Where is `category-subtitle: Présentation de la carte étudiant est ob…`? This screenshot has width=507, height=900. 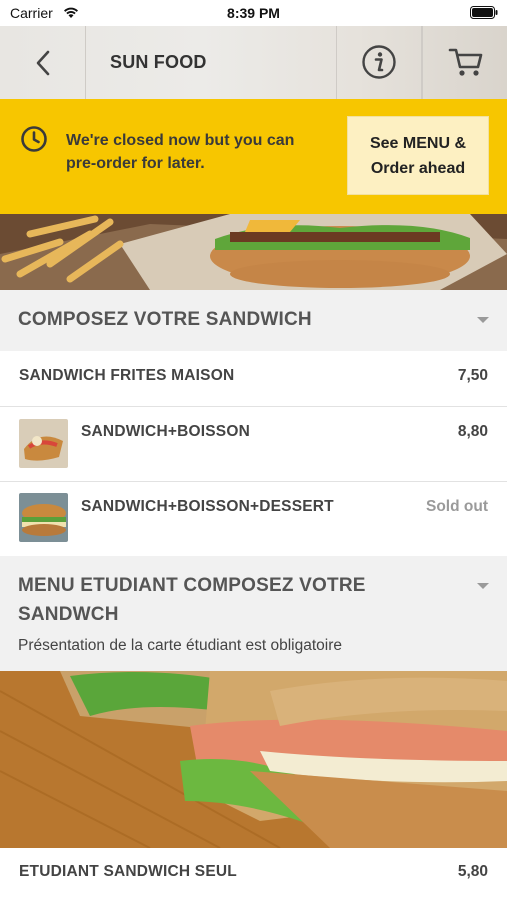
category-subtitle: Présentation de la carte étudiant est ob… is located at coordinates (180, 645).